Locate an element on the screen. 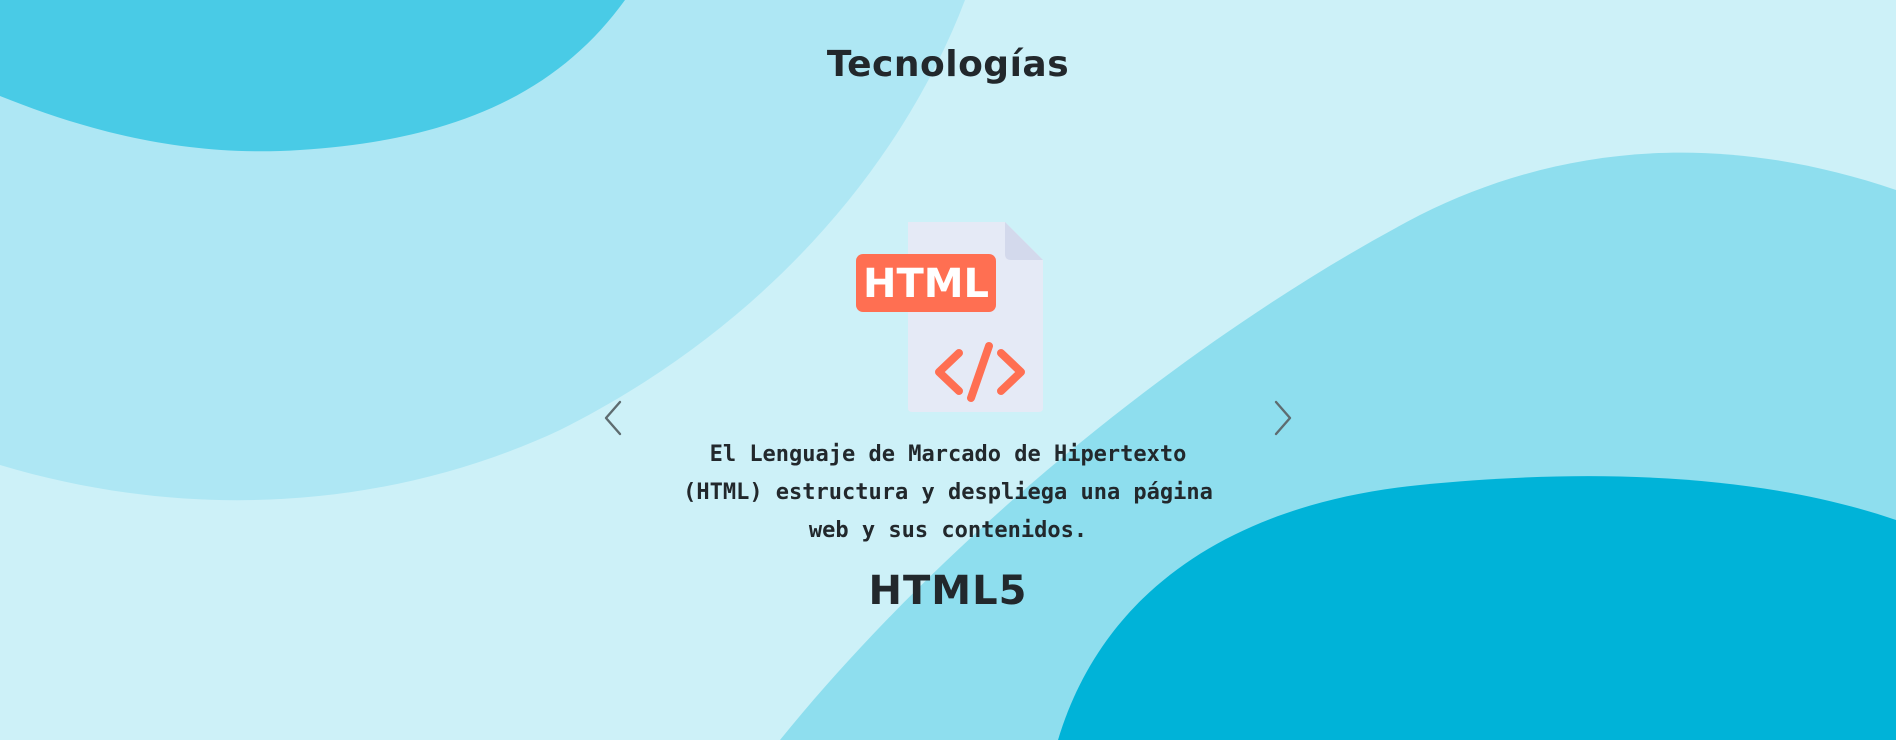 The image size is (1896, 740). slide-caption: HTML5 is located at coordinates (948, 591).